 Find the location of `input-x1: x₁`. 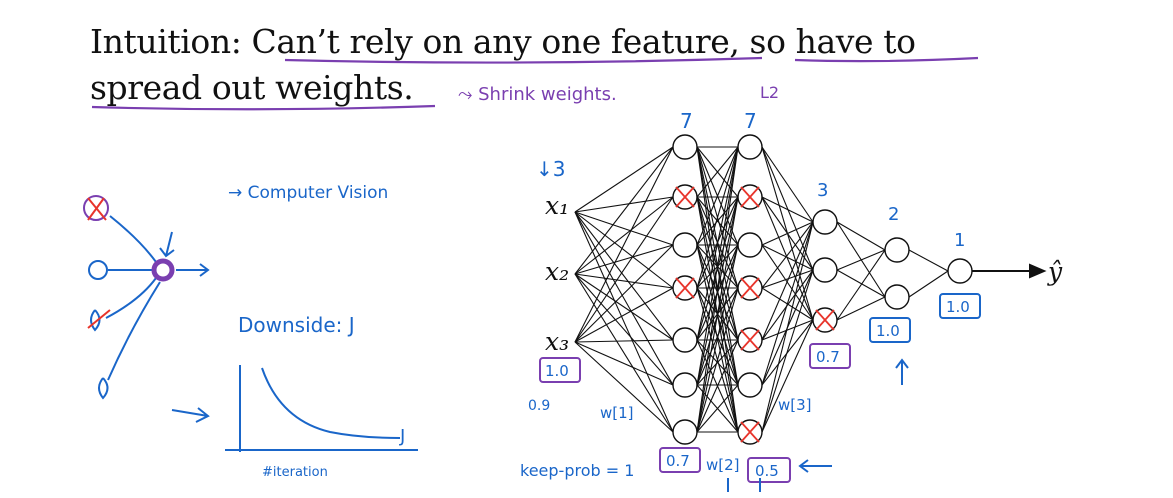

input-x1: x₁ is located at coordinates (557, 205).